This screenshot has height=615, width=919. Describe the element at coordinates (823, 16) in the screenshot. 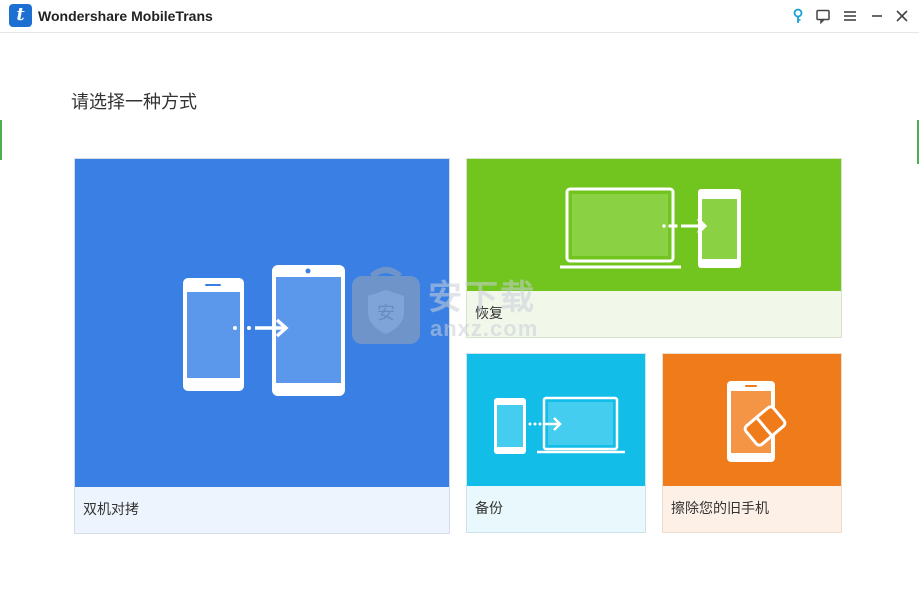

I see `feedback-icon` at that location.